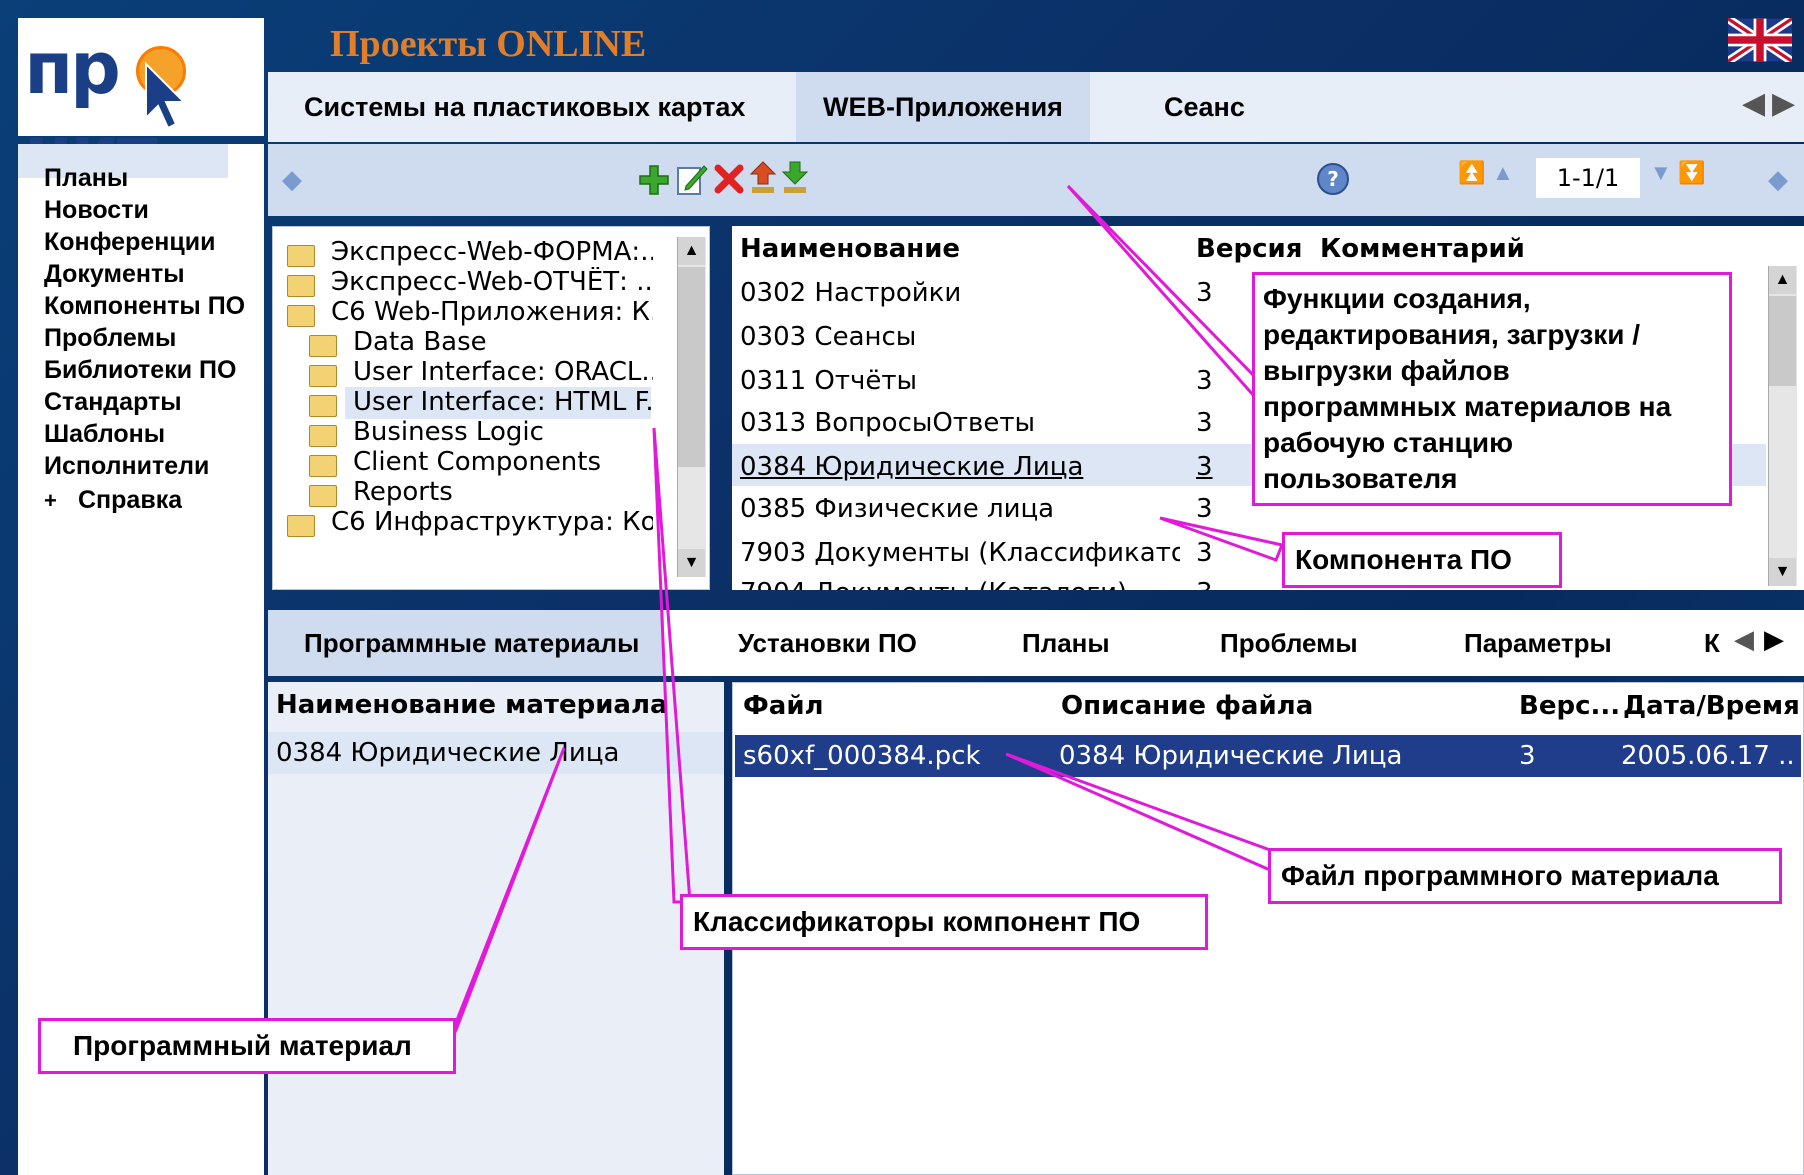 The height and width of the screenshot is (1175, 1804). What do you see at coordinates (1744, 639) in the screenshot?
I see `tabs-scroll-left-icon: ◀` at bounding box center [1744, 639].